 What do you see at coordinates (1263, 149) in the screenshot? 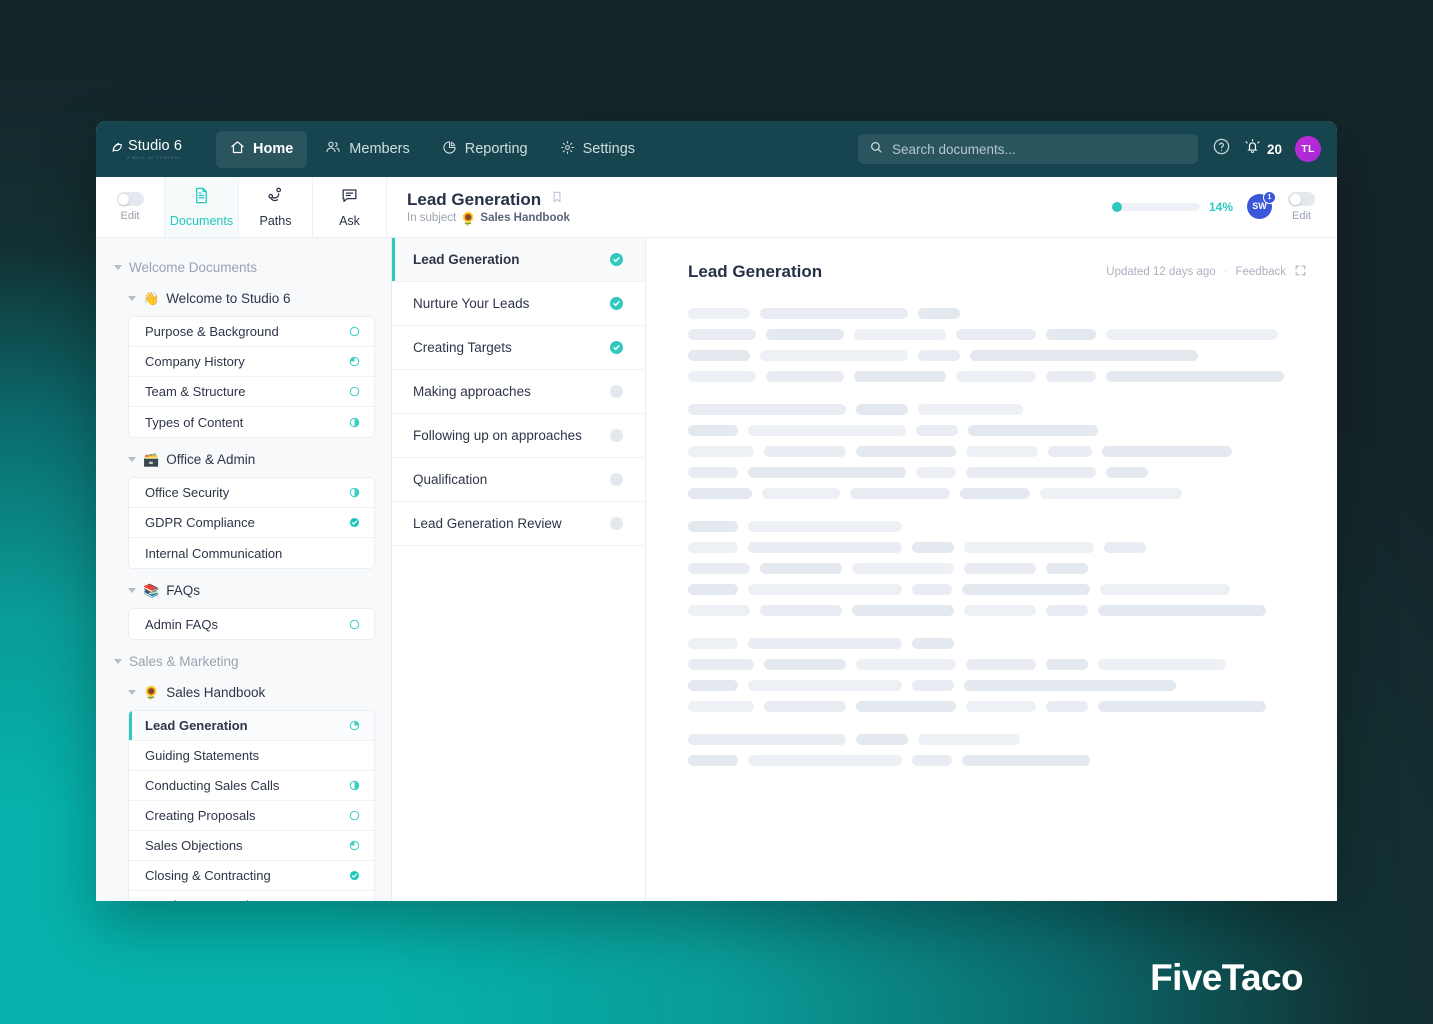
I see `notifications-button: 20` at bounding box center [1263, 149].